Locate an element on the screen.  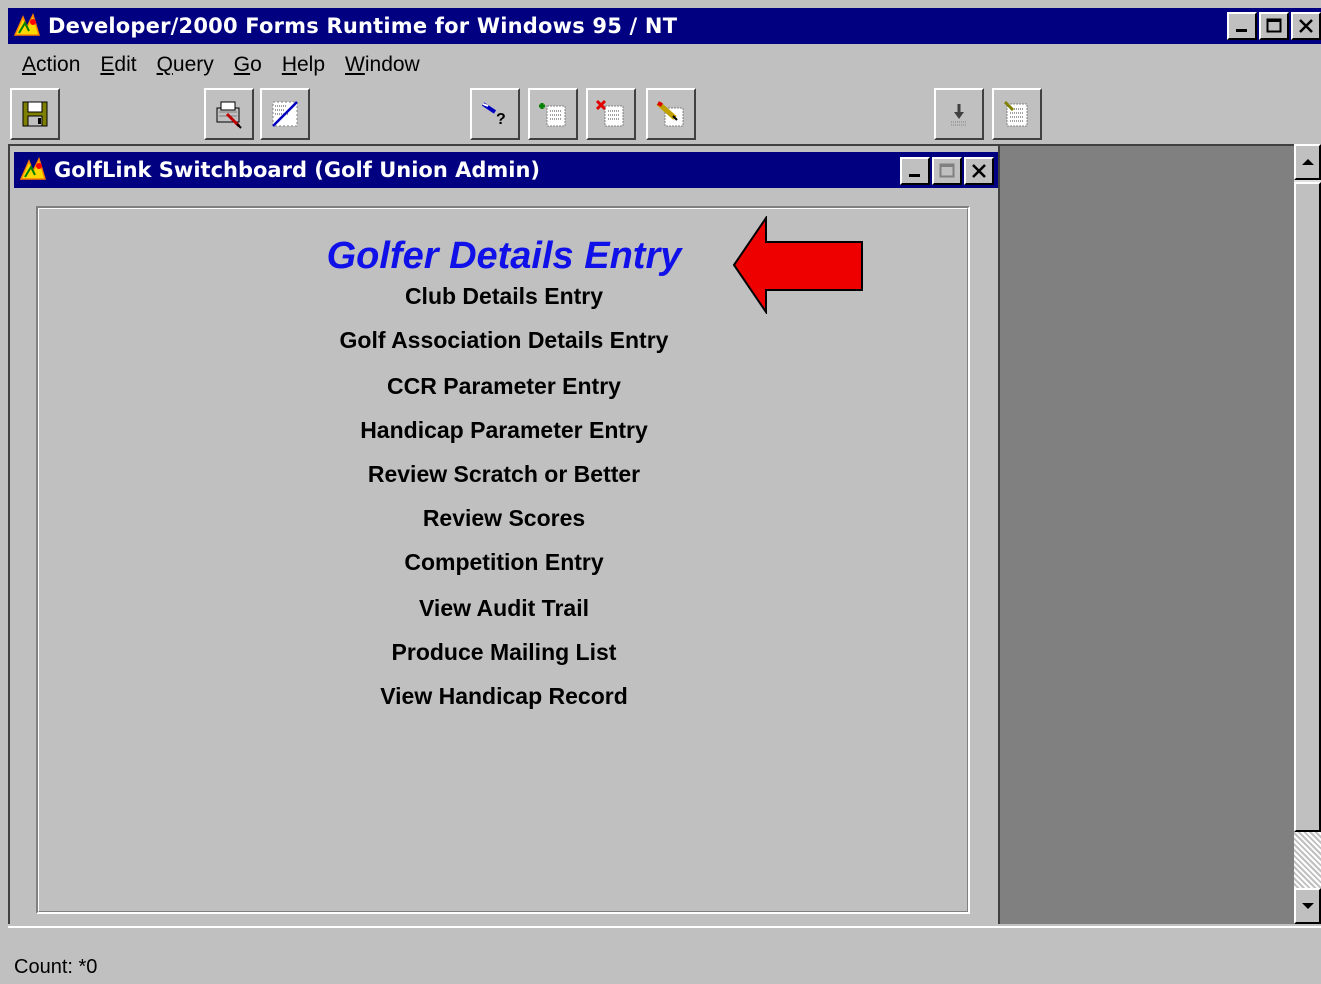
close-button is located at coordinates (1306, 26).